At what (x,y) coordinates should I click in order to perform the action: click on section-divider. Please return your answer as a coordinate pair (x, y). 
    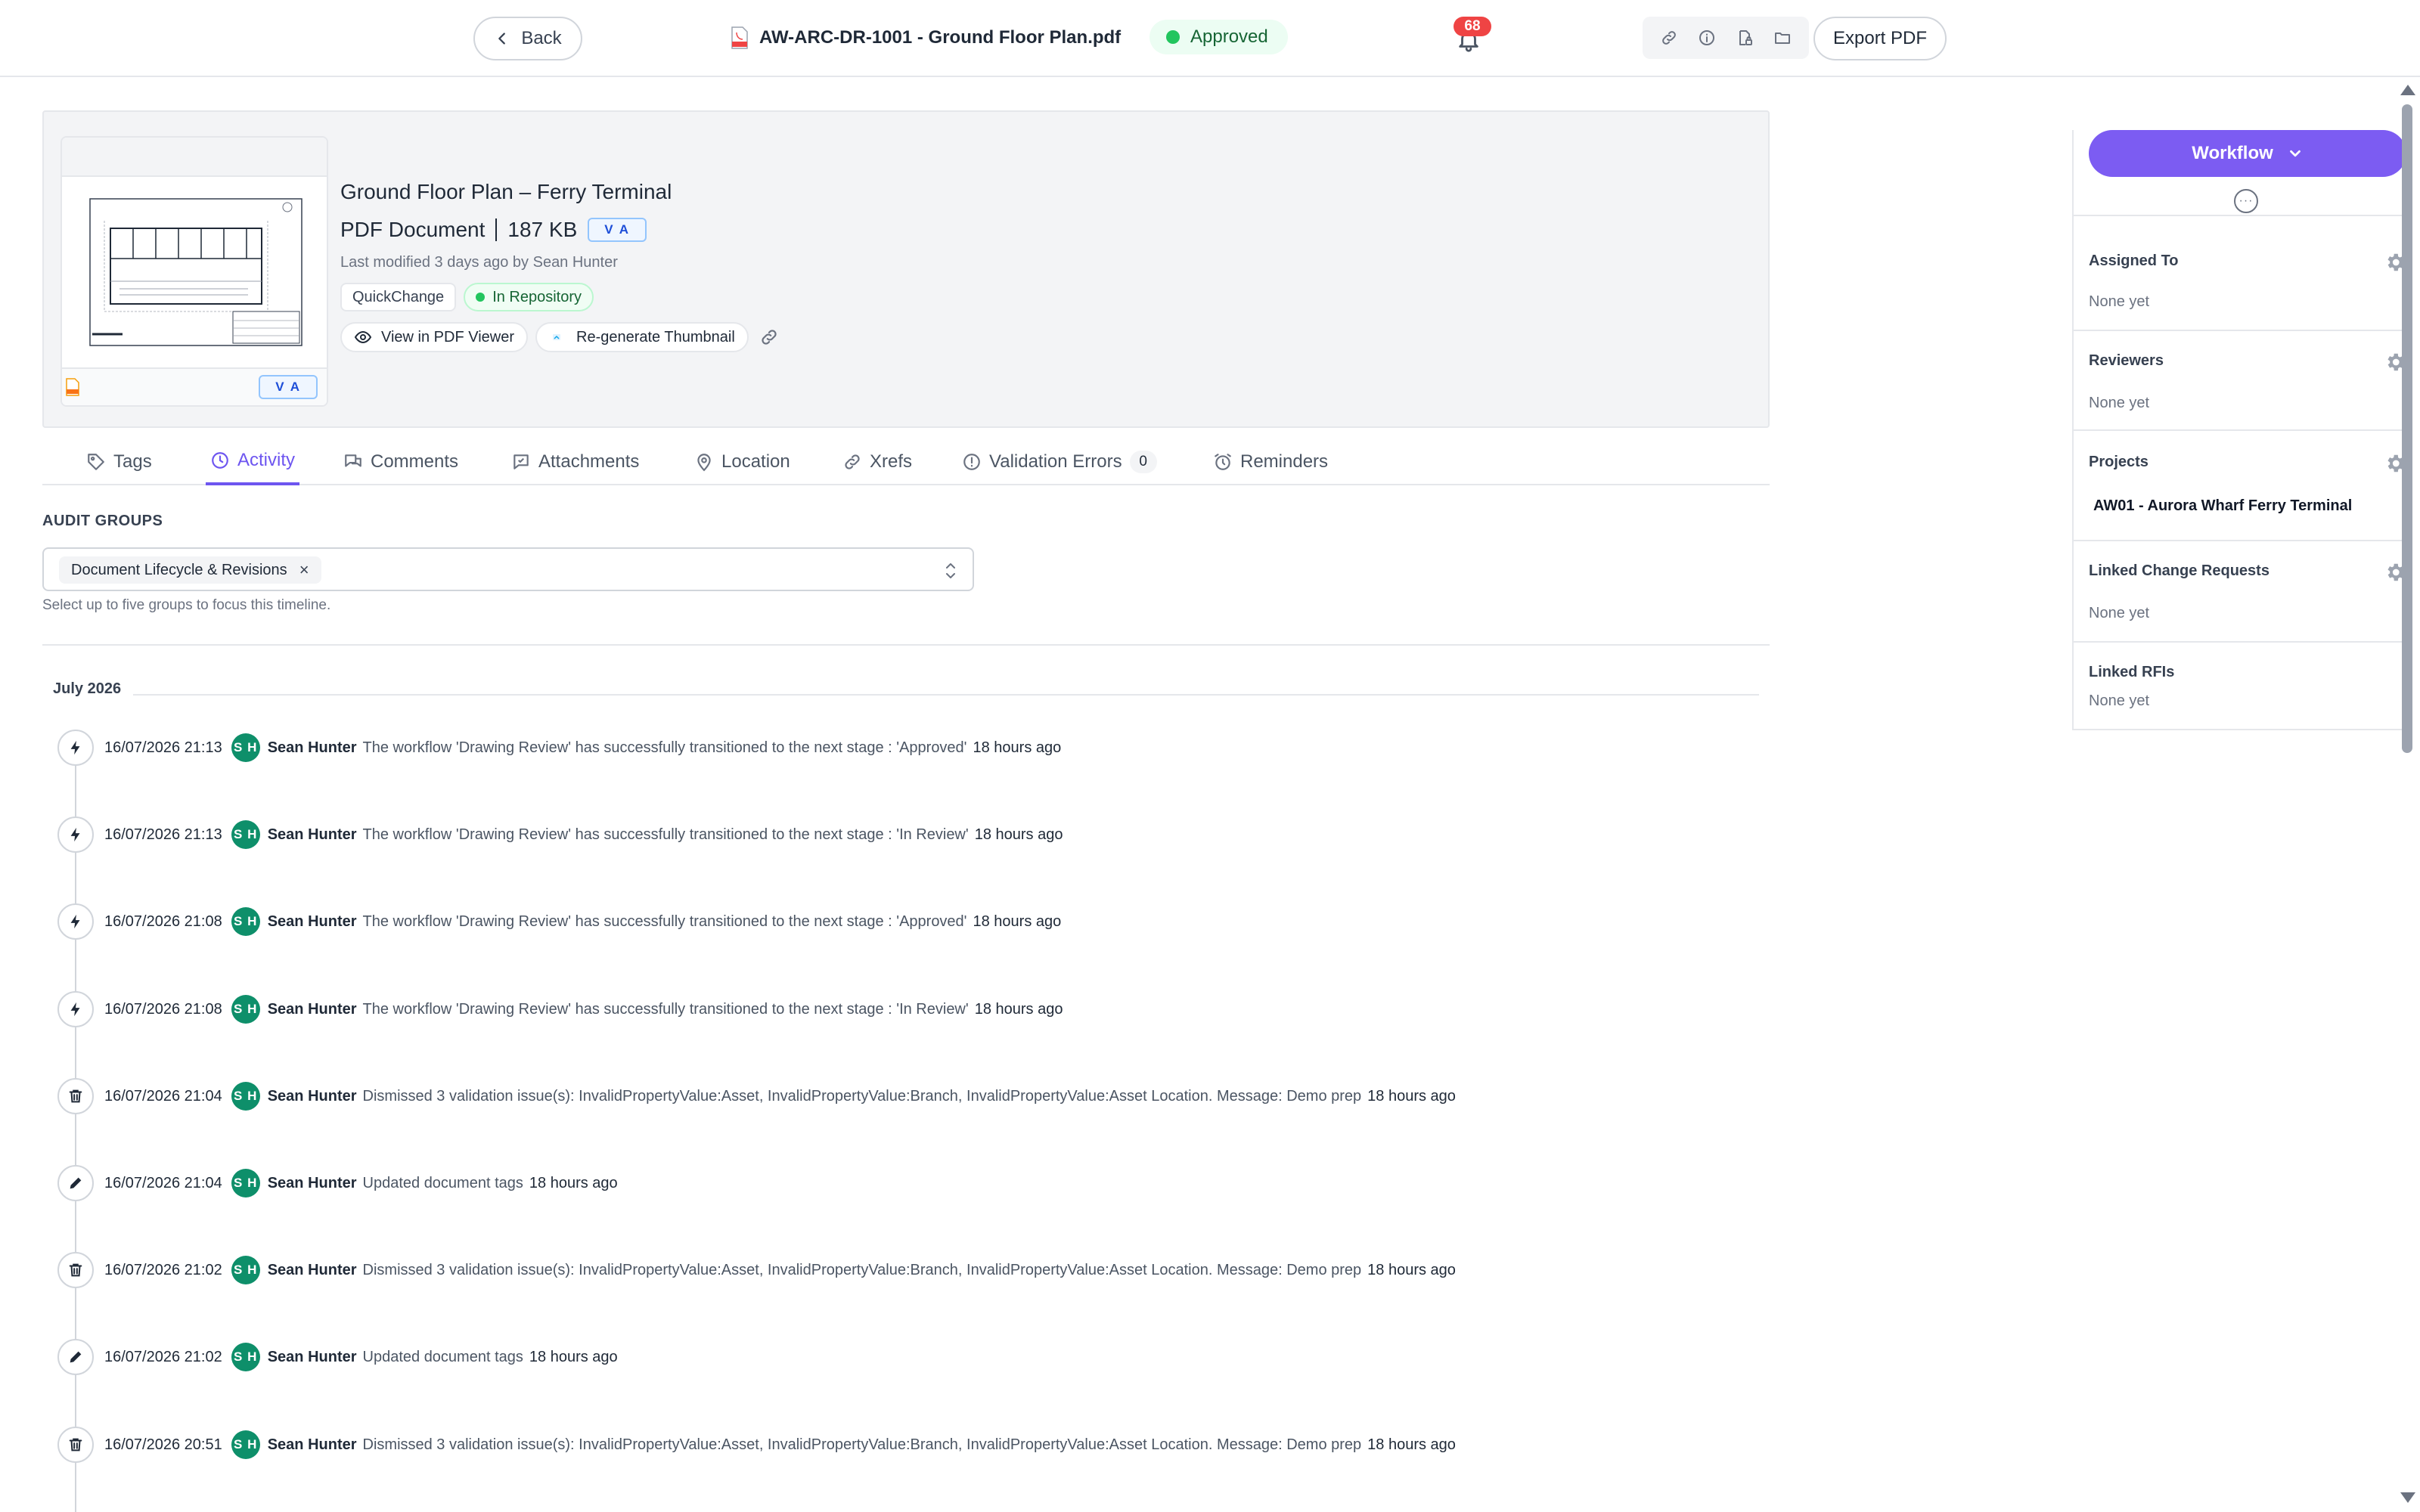
    Looking at the image, I should click on (906, 645).